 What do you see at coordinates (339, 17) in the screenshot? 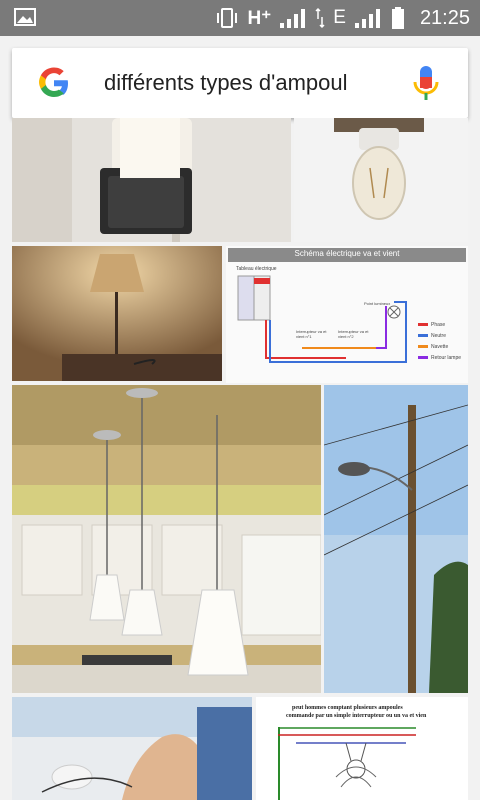
I see `network-type-label-2: E` at bounding box center [339, 17].